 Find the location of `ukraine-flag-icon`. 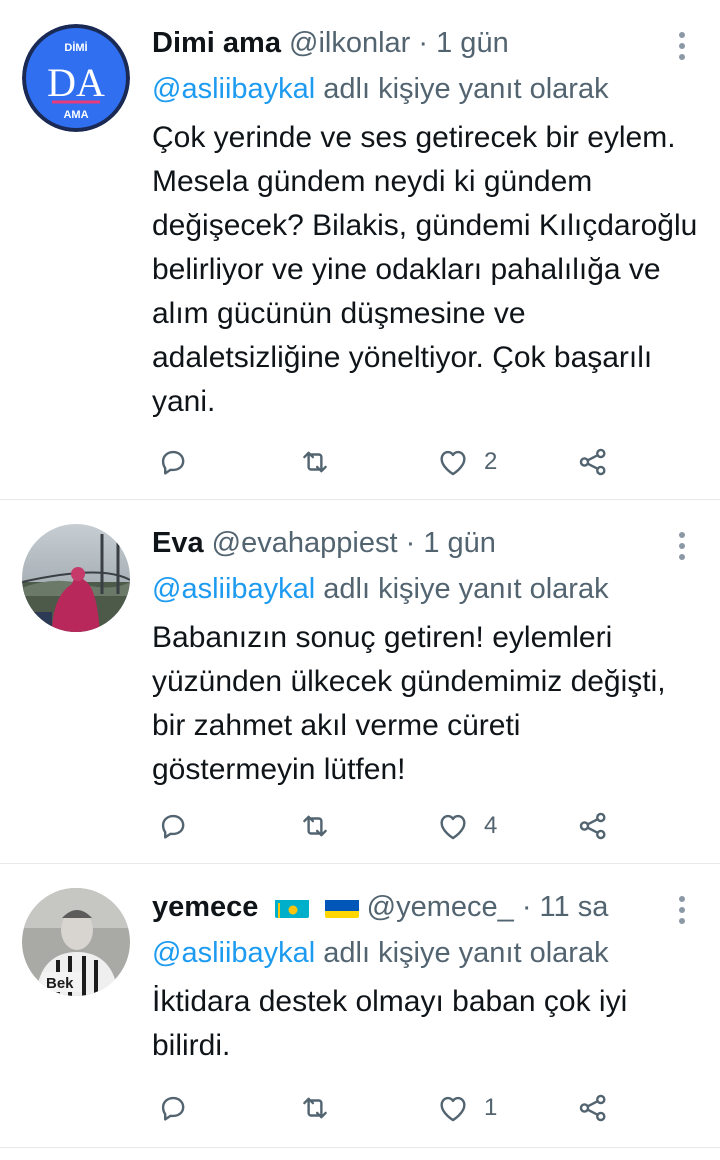

ukraine-flag-icon is located at coordinates (341, 907).